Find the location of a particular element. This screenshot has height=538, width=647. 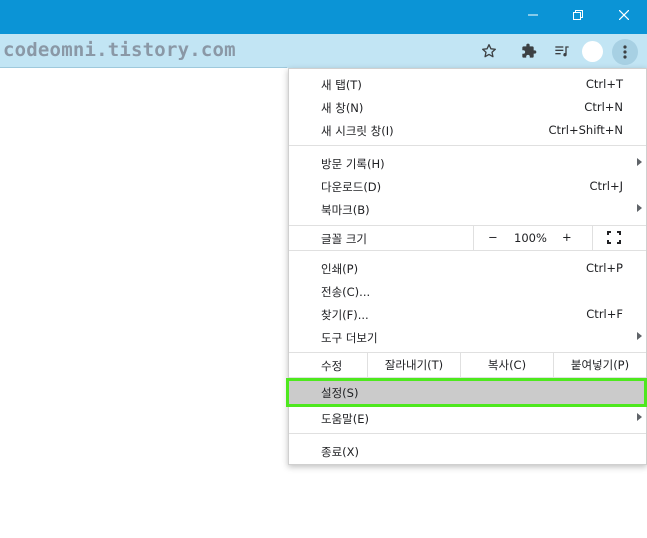

star-icon is located at coordinates (489, 51).